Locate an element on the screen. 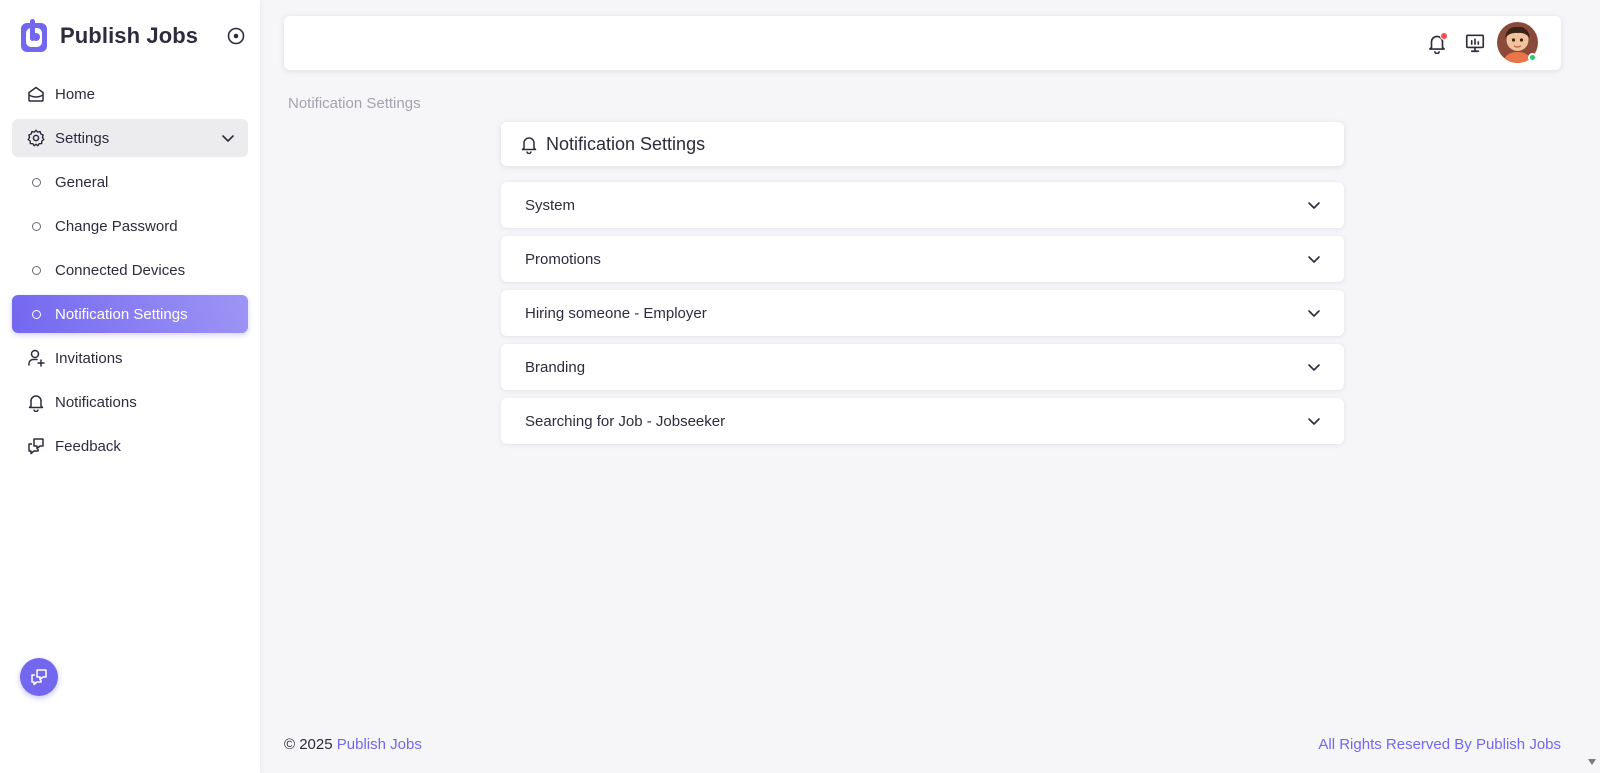 The image size is (1600, 773). accordion-label: Branding is located at coordinates (555, 367).